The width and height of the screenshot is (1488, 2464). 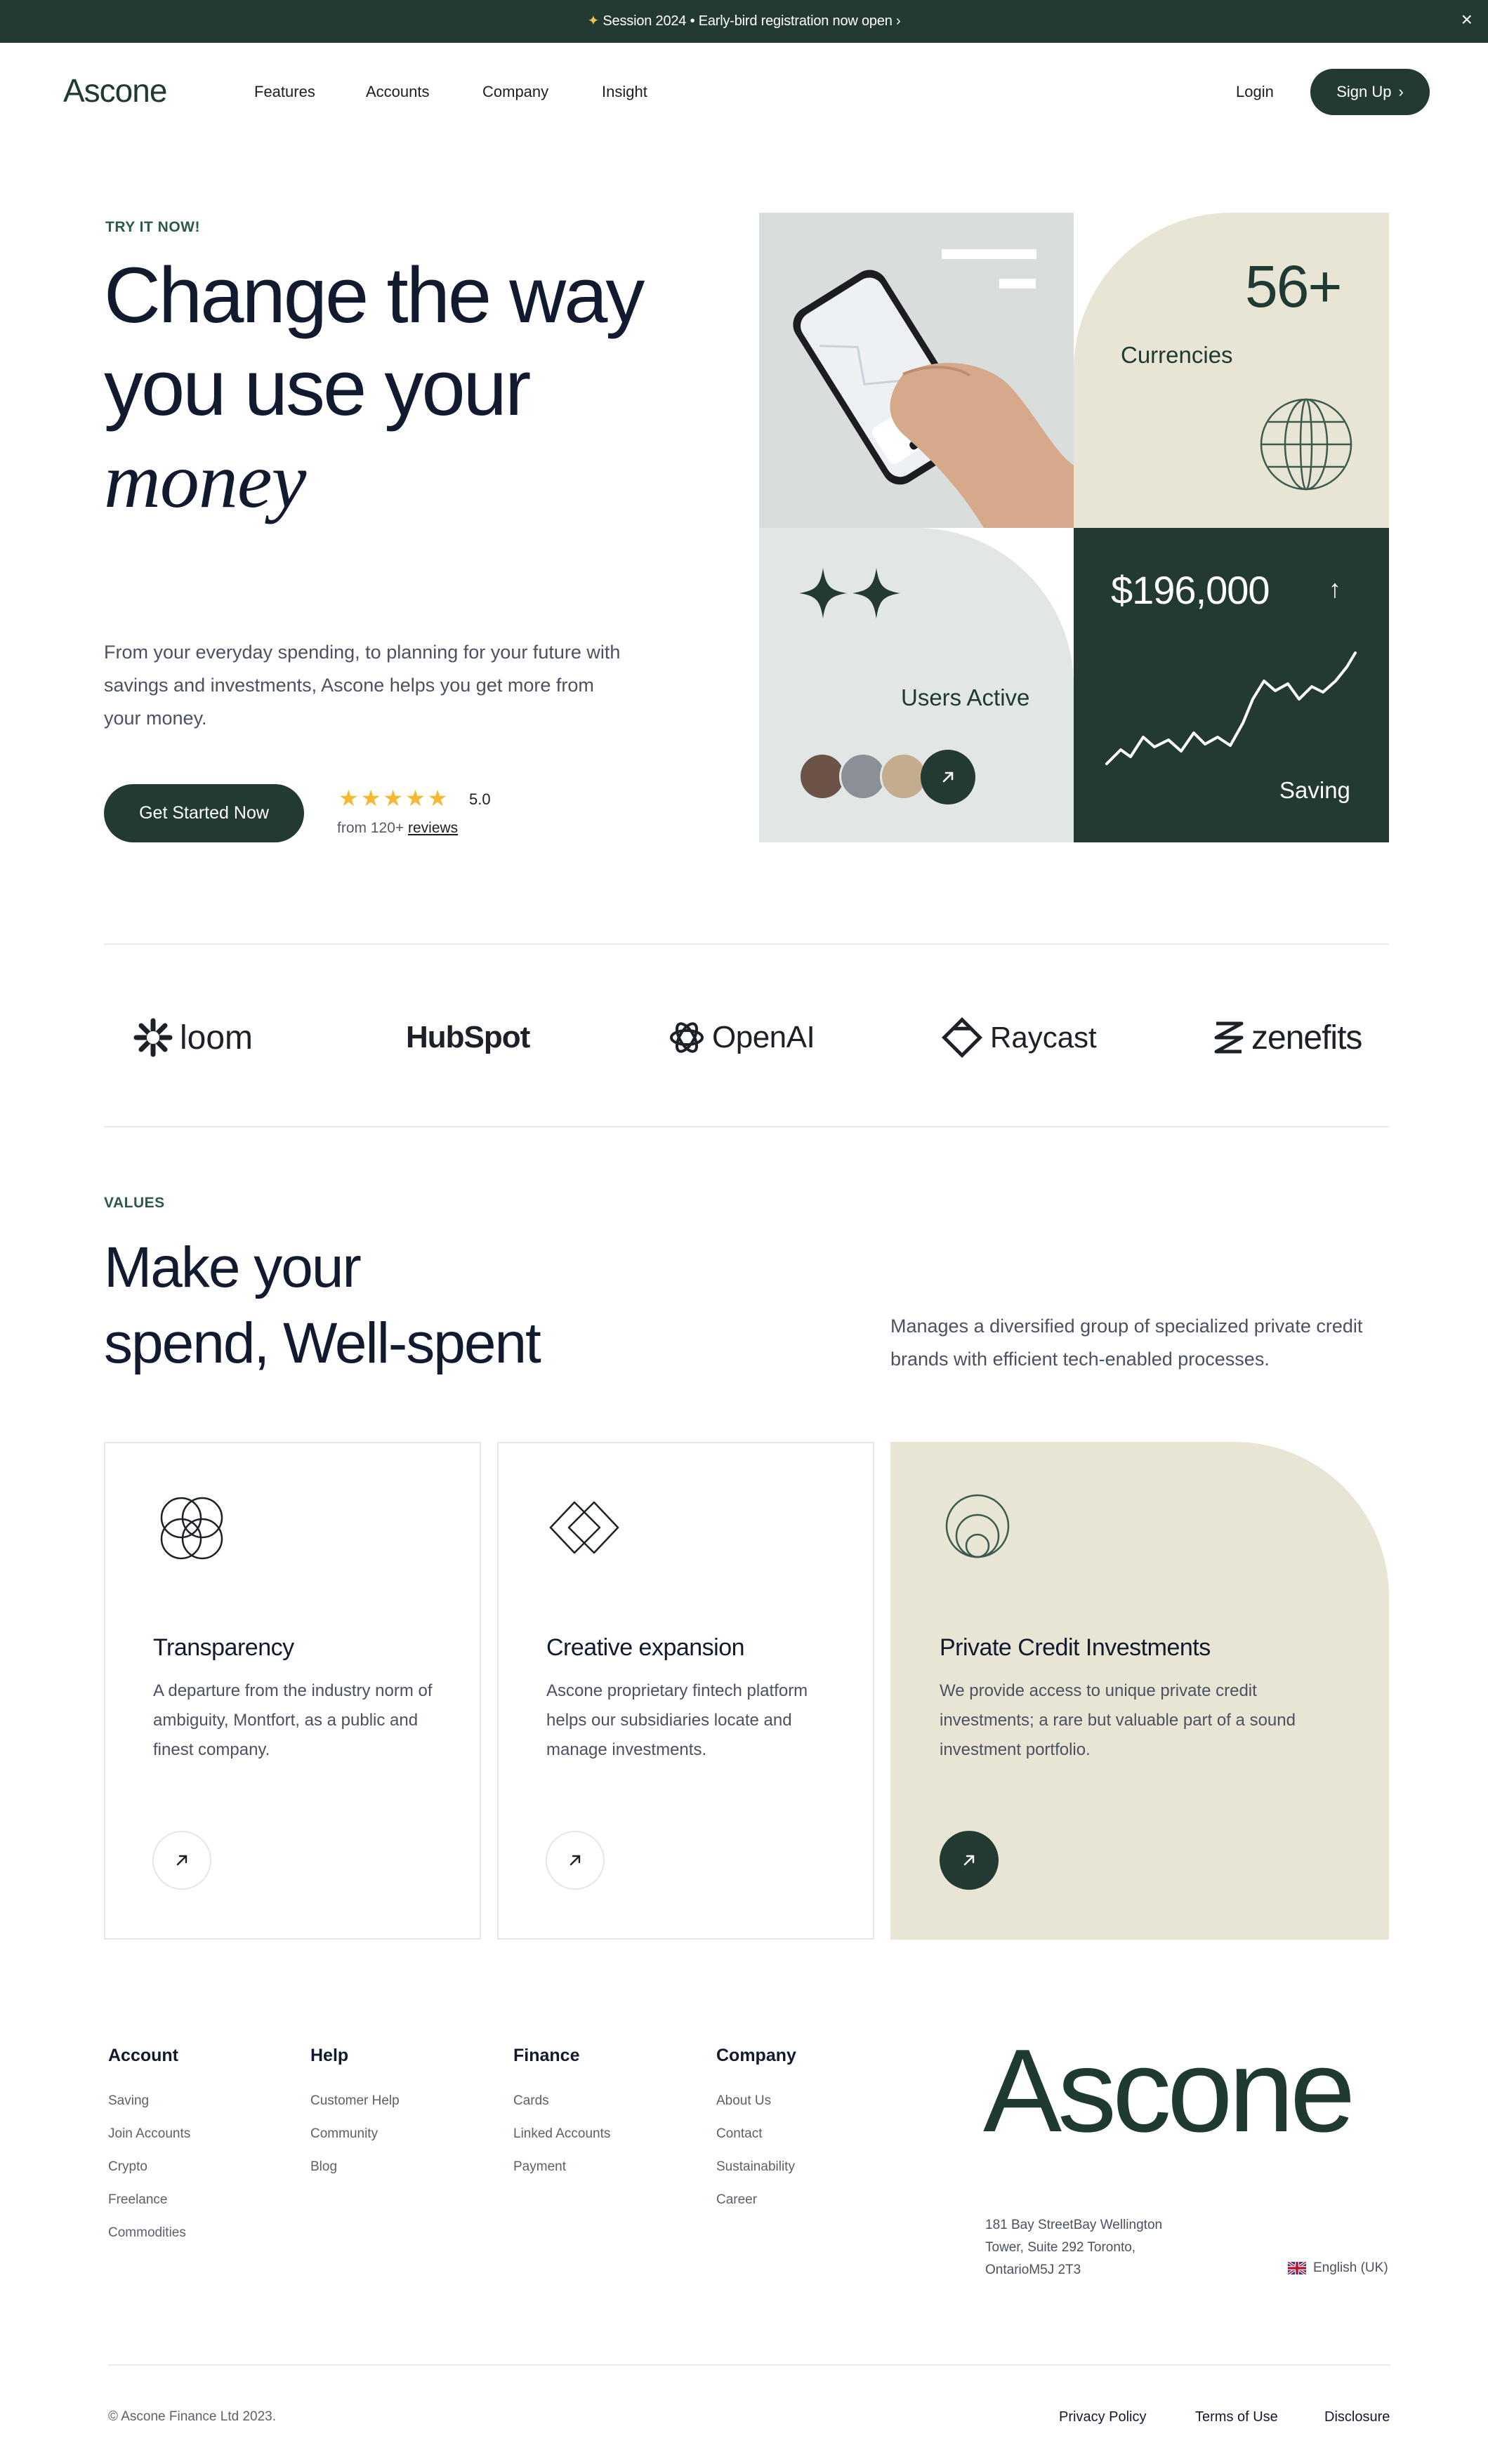 I want to click on hero-title-line3: money, so click(x=205, y=481).